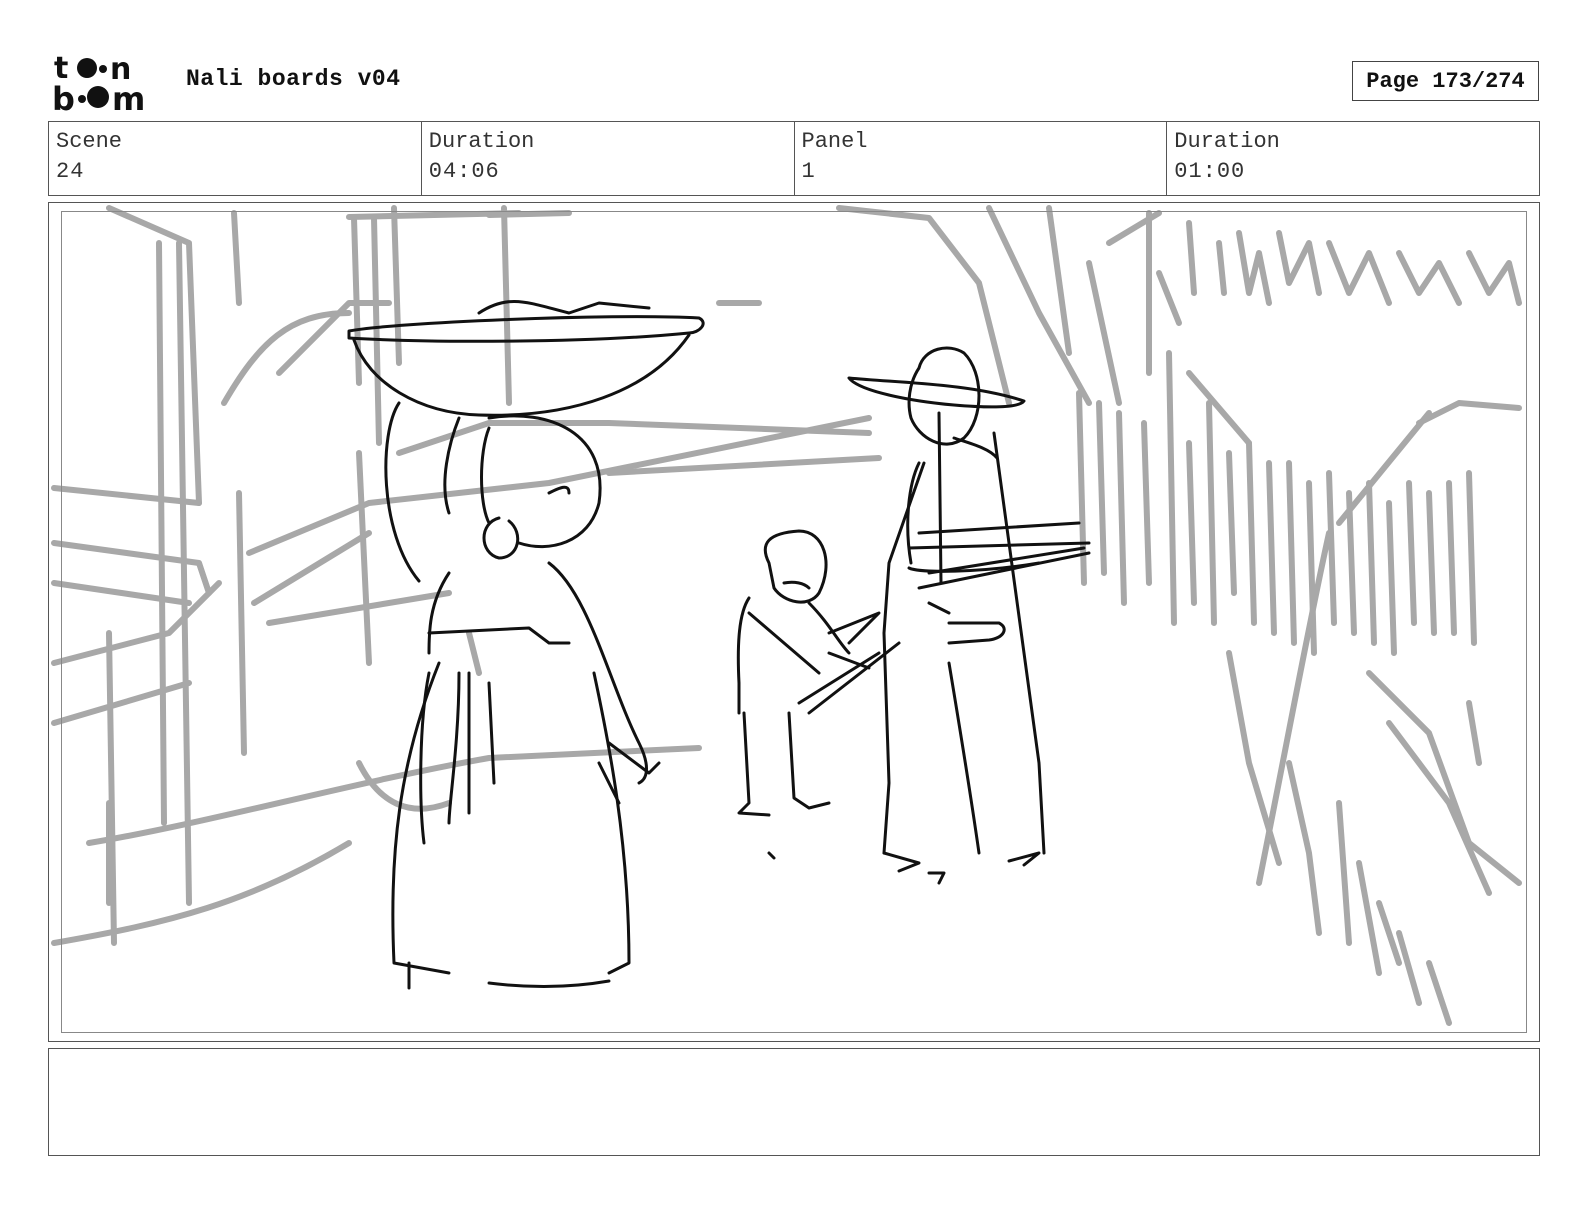 The image size is (1584, 1224). What do you see at coordinates (1210, 171) in the screenshot?
I see `panel-duration-value: 01:00` at bounding box center [1210, 171].